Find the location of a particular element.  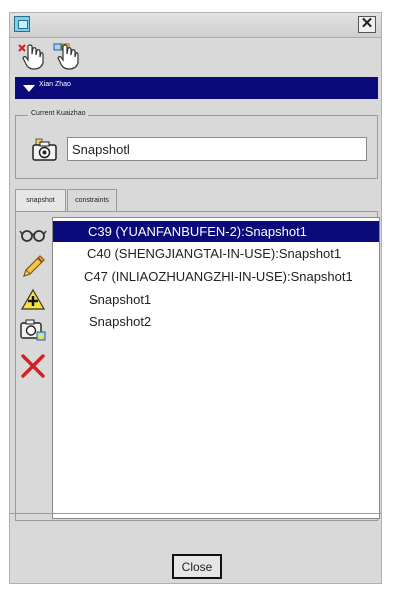

edit-button is located at coordinates (33, 267).